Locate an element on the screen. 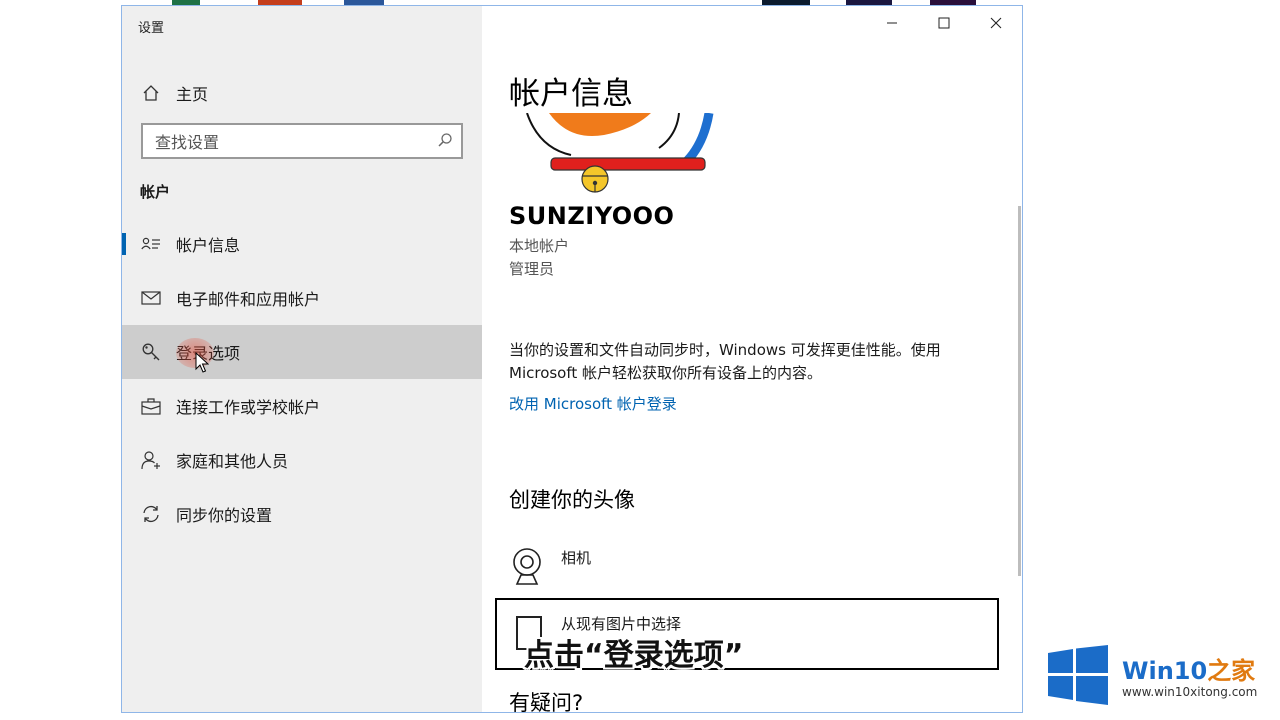 This screenshot has width=1280, height=720. home-icon is located at coordinates (151, 93).